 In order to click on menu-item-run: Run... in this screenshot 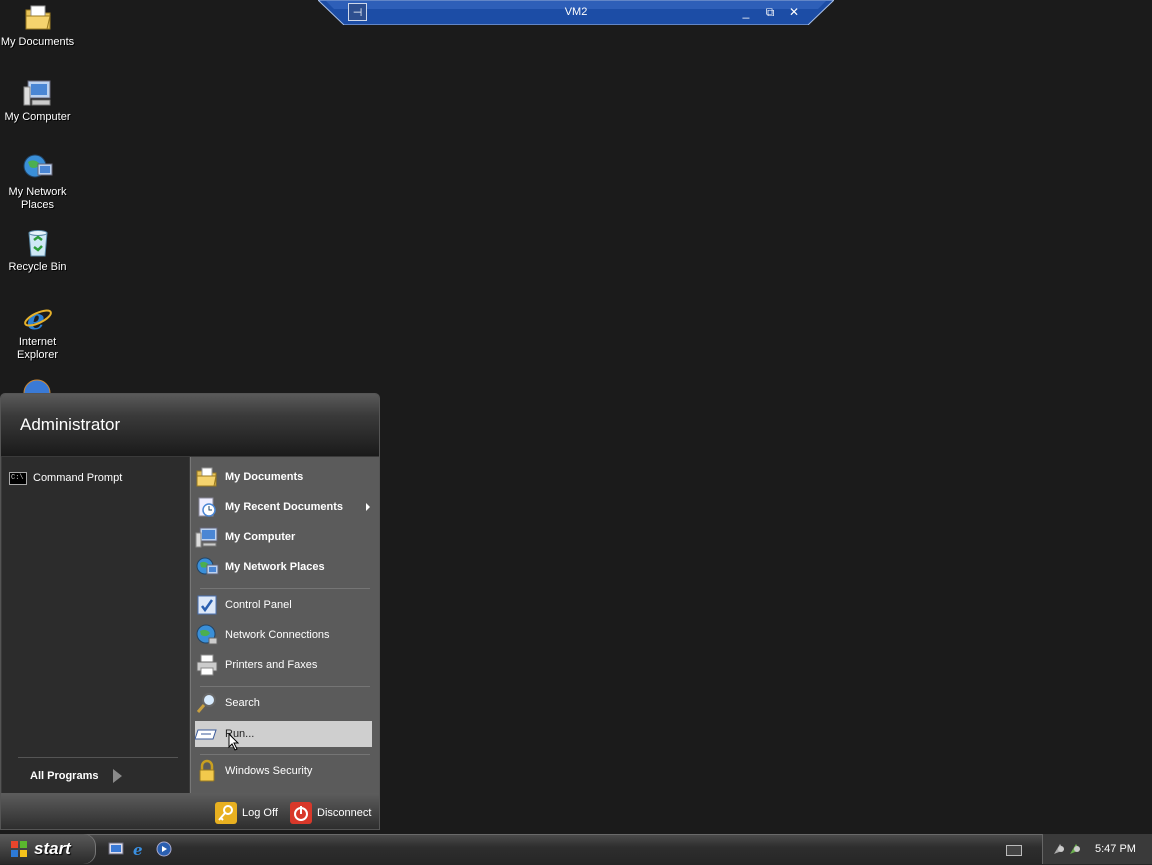, I will do `click(283, 734)`.